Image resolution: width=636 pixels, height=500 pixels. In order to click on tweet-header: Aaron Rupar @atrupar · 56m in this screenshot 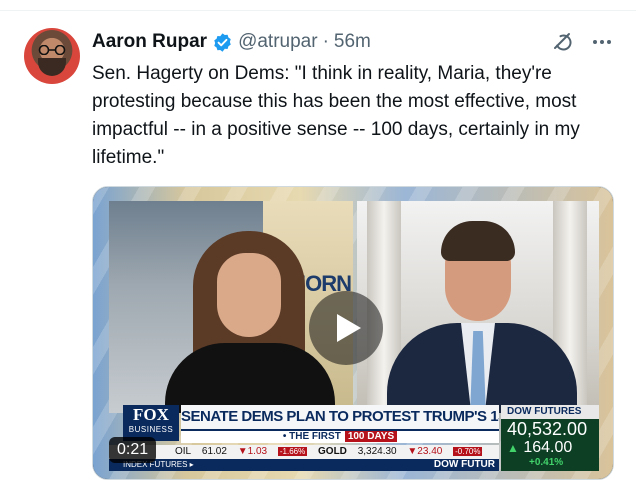, I will do `click(231, 42)`.